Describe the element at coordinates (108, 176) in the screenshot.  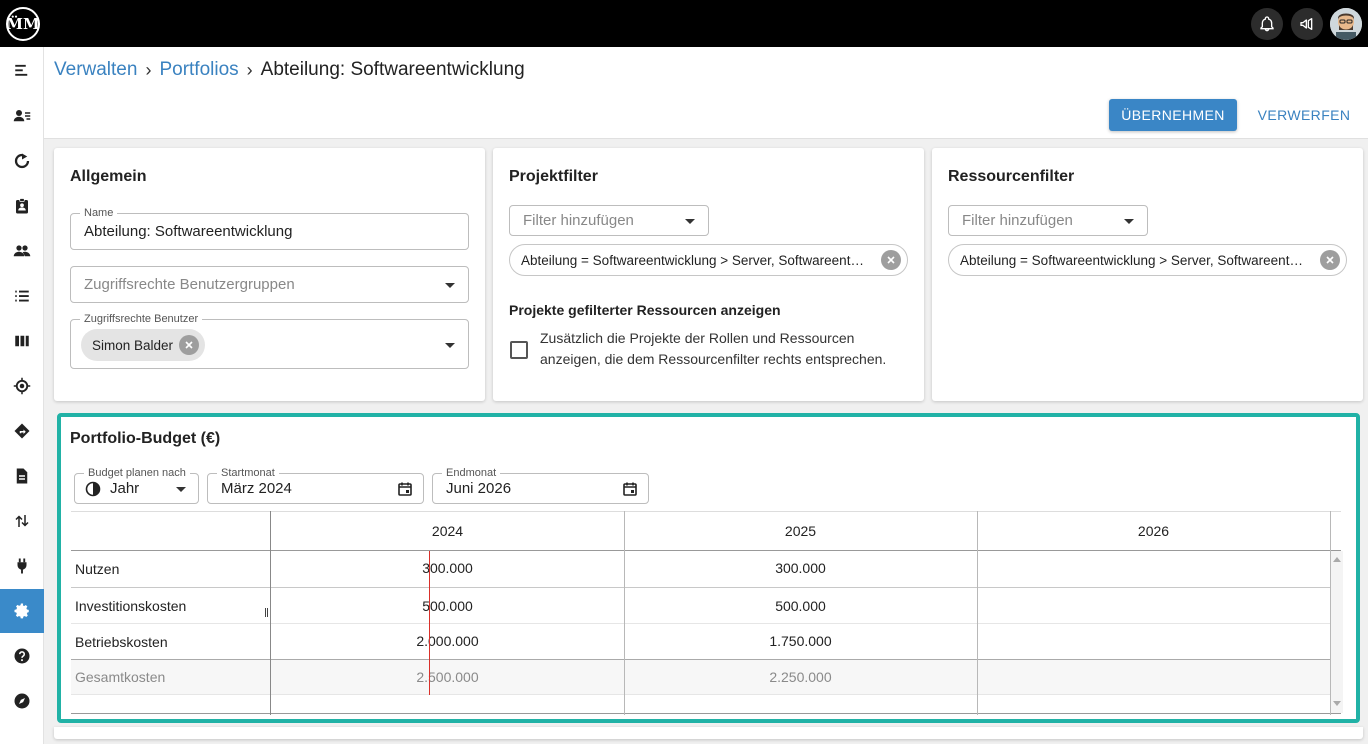
I see `general-card-title: Allgemein` at that location.